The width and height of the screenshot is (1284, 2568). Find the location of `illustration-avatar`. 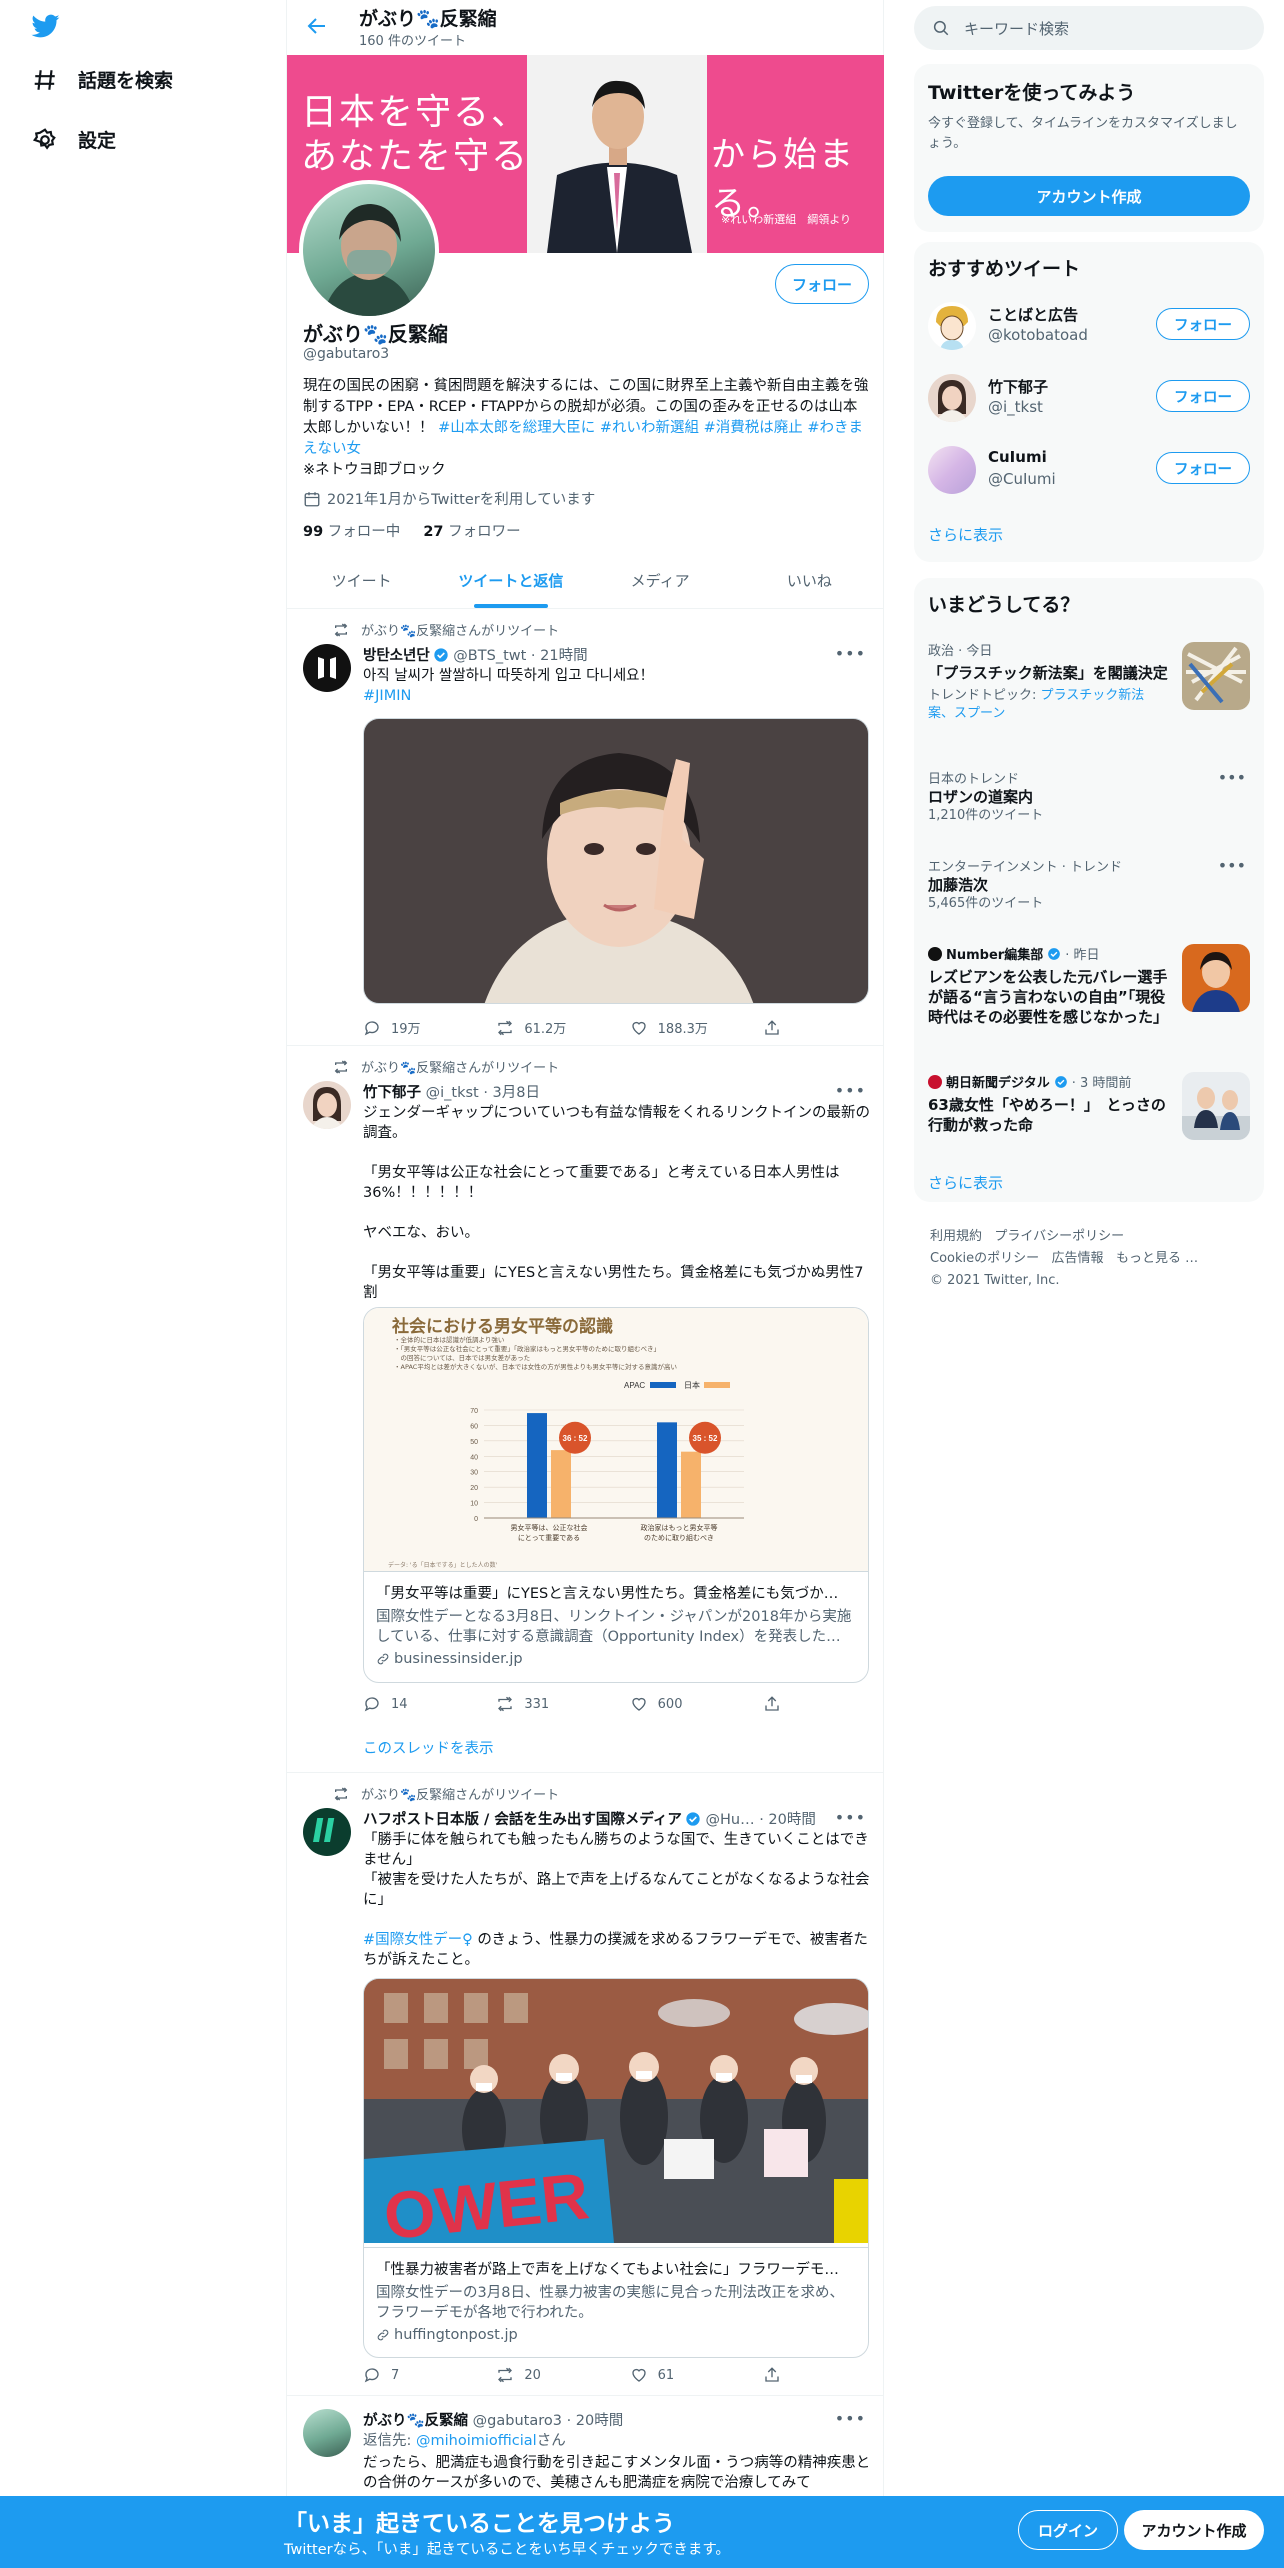

illustration-avatar is located at coordinates (952, 328).